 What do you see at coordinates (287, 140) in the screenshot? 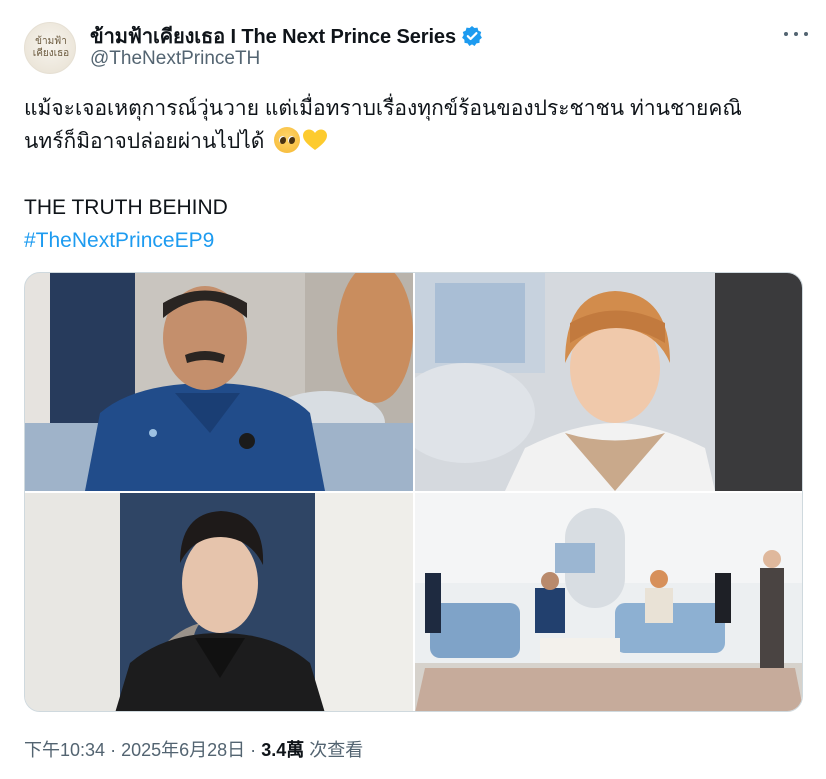
I see `pleading-face-icon` at bounding box center [287, 140].